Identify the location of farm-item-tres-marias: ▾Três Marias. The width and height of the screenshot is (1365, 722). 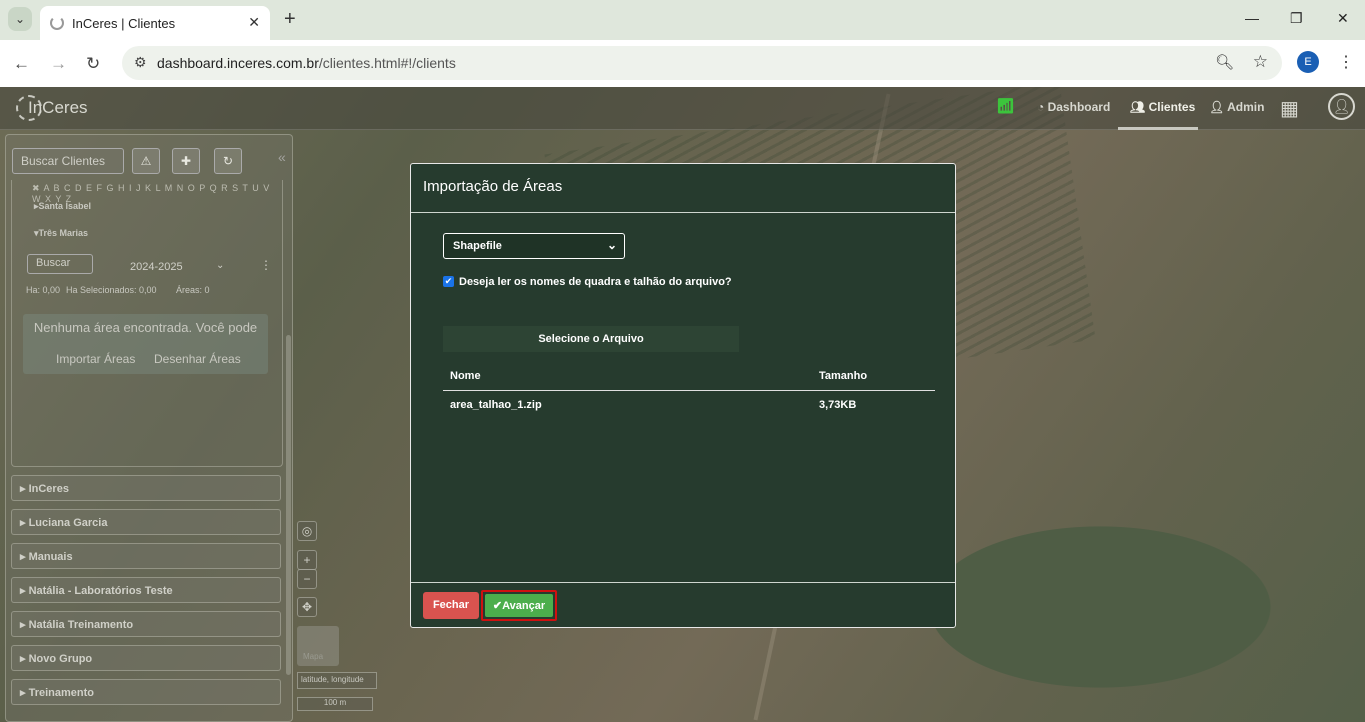
(61, 233).